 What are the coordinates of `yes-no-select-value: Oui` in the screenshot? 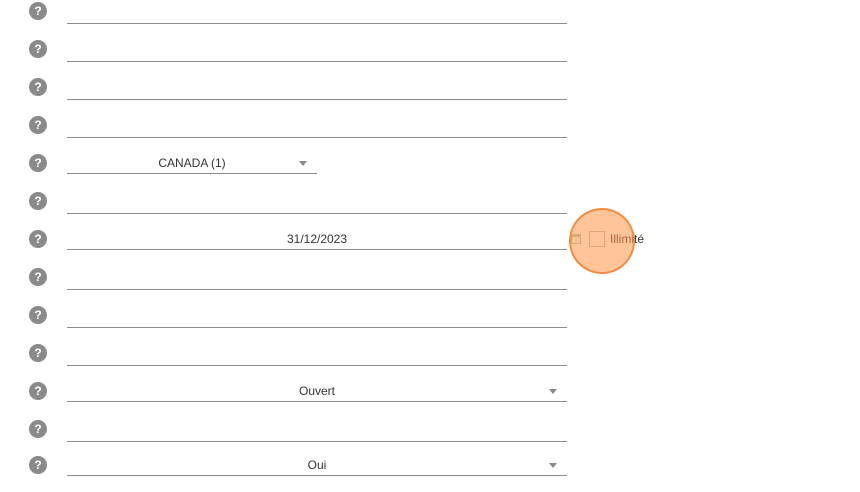 It's located at (317, 465).